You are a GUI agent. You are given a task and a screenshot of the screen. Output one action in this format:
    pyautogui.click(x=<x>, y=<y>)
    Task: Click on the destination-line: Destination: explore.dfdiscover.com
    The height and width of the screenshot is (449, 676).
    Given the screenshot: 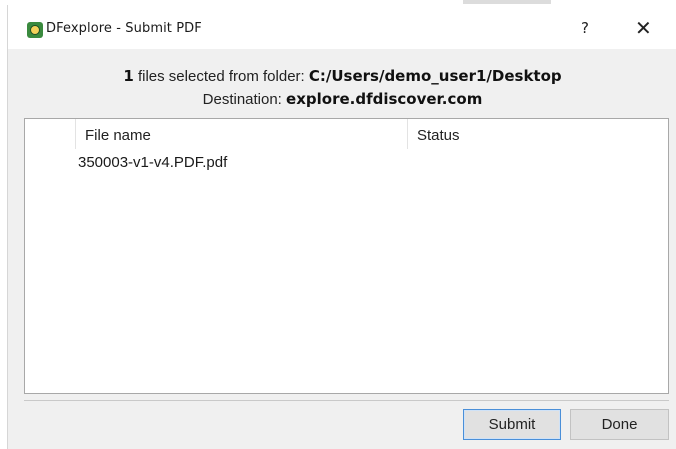 What is the action you would take?
    pyautogui.click(x=342, y=99)
    